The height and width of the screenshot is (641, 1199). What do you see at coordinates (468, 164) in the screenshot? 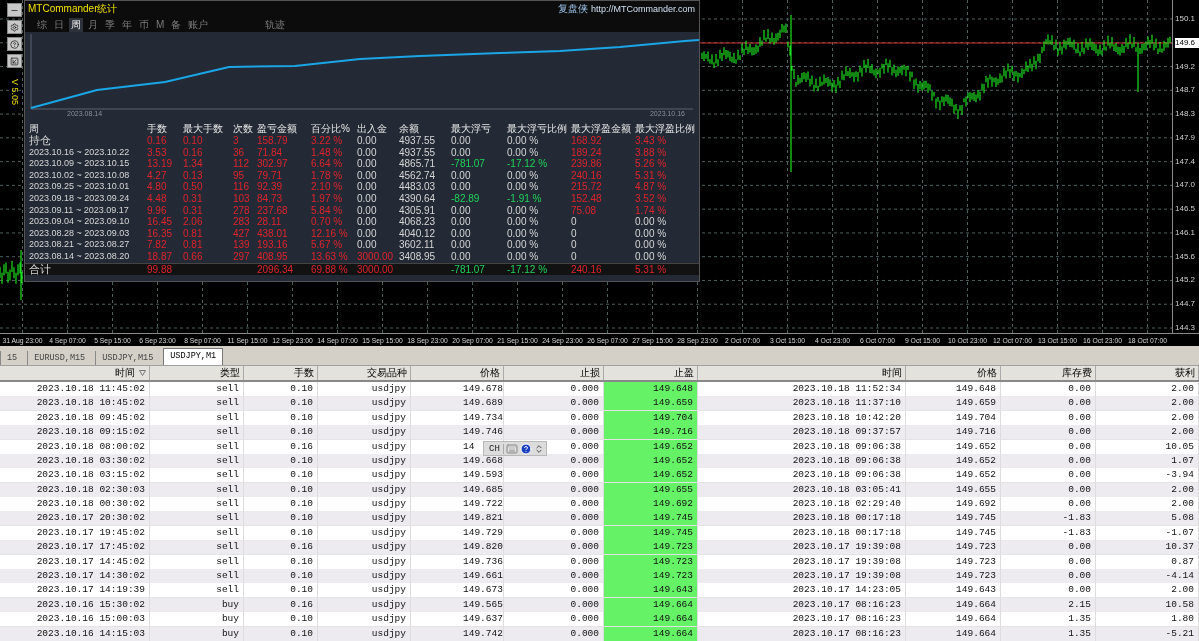
I see `stat-value: -781.07` at bounding box center [468, 164].